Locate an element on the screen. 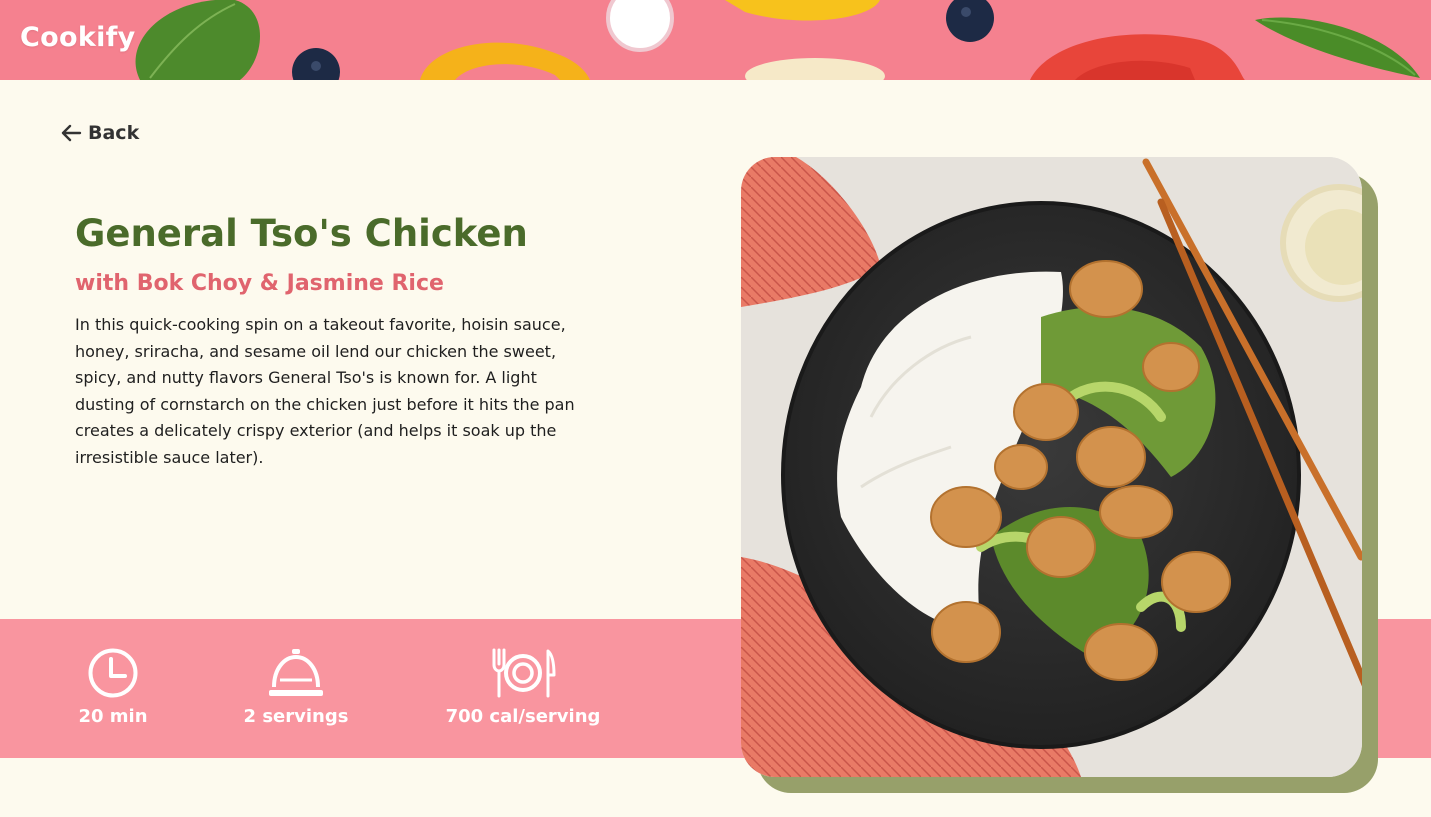 The height and width of the screenshot is (817, 1431). recipe-title: General Tso's Chicken is located at coordinates (301, 233).